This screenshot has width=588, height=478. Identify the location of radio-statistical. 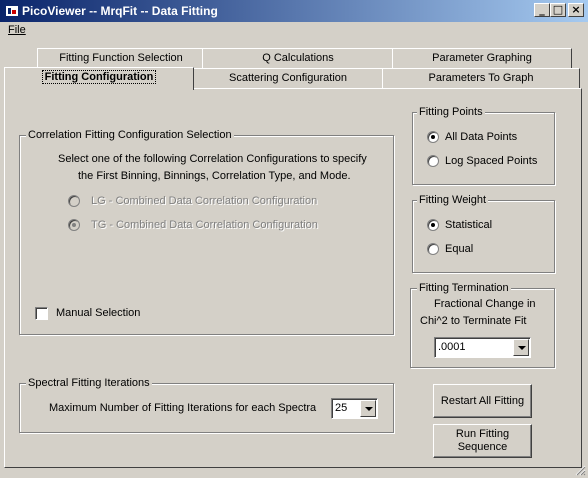
(433, 225).